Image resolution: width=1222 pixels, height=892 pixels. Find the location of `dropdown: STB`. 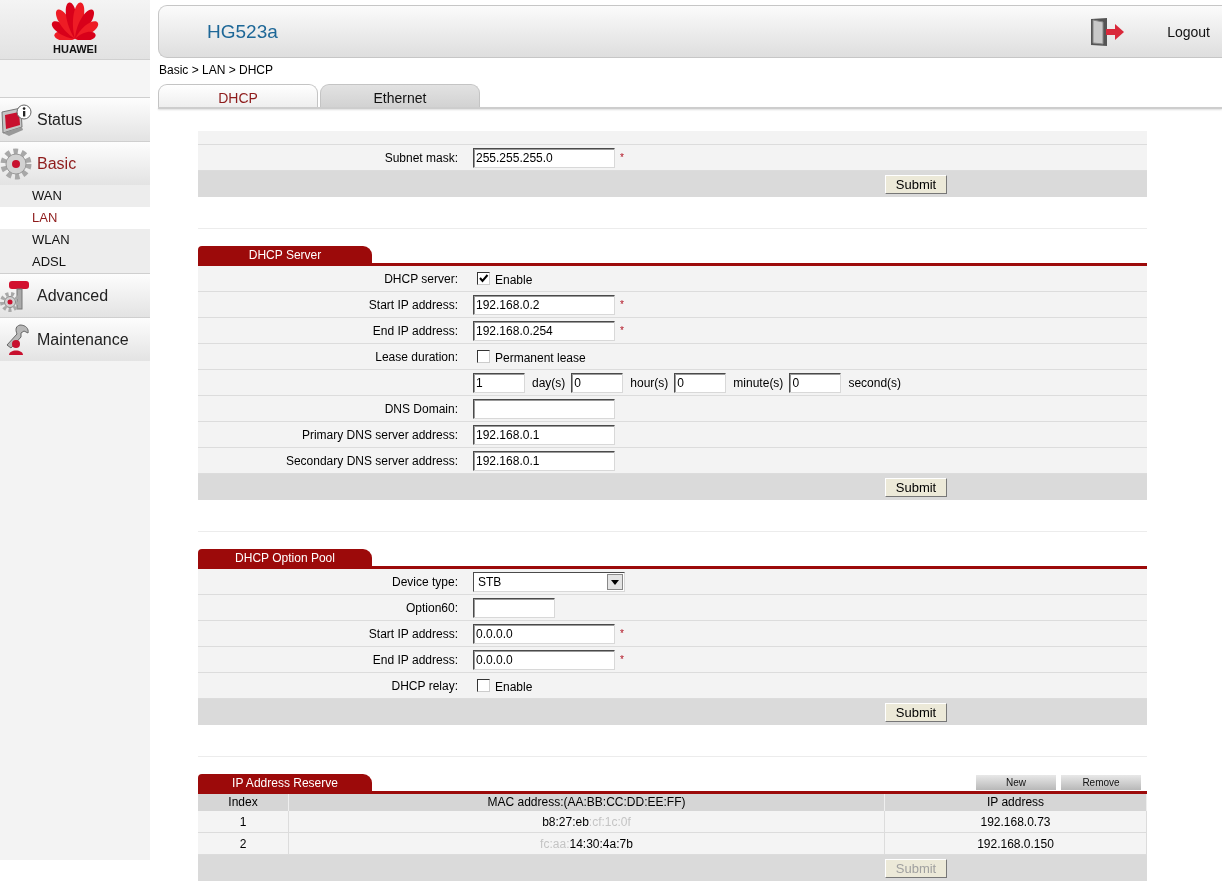

dropdown: STB is located at coordinates (549, 581).